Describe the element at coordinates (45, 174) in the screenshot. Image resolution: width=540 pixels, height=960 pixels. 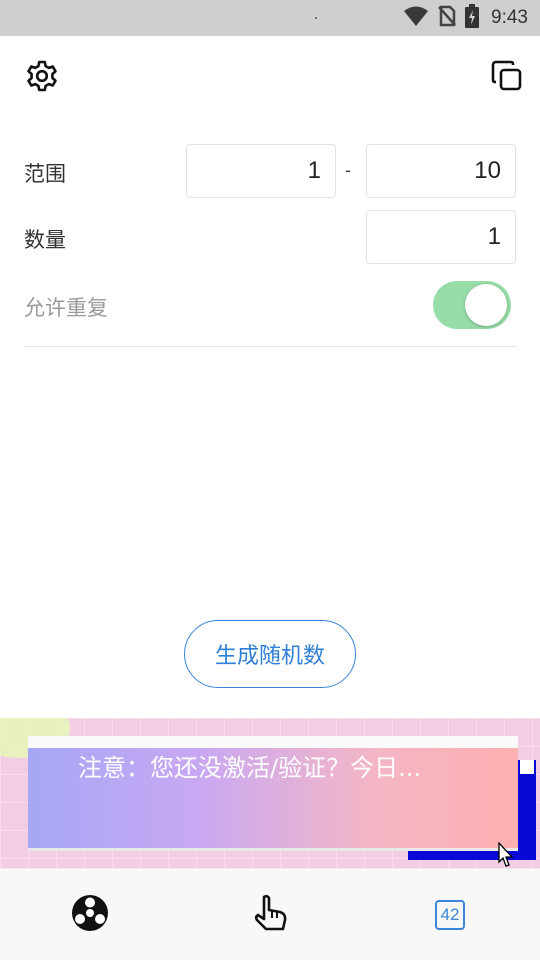
I see `range-label: 范围` at that location.